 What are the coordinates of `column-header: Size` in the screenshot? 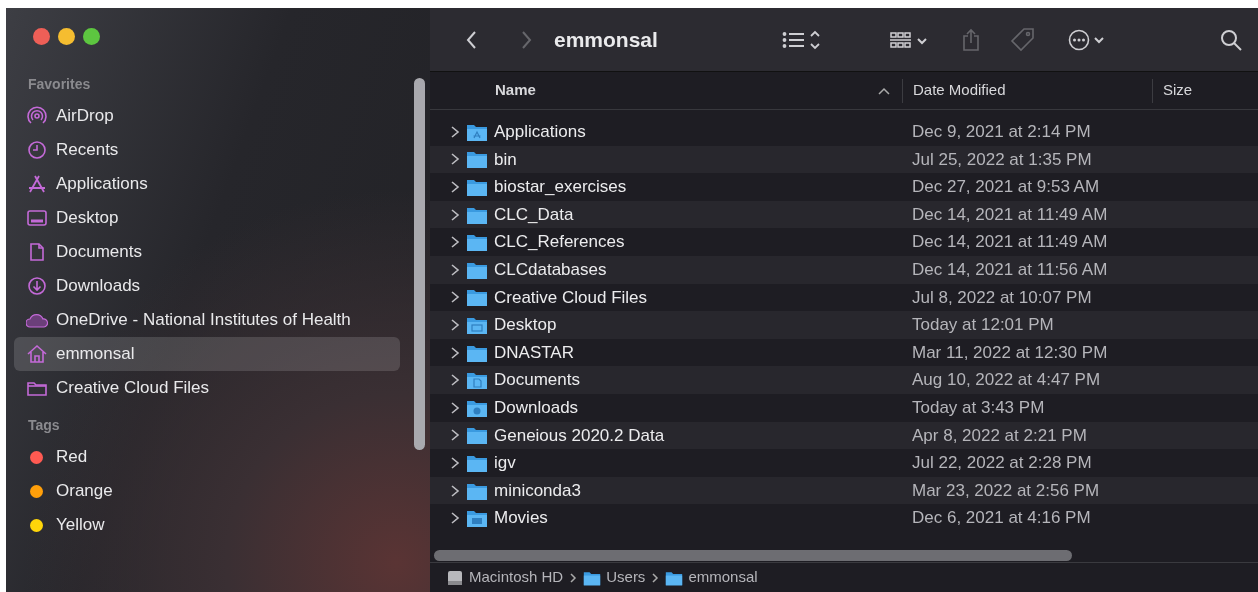 It's located at (1202, 90).